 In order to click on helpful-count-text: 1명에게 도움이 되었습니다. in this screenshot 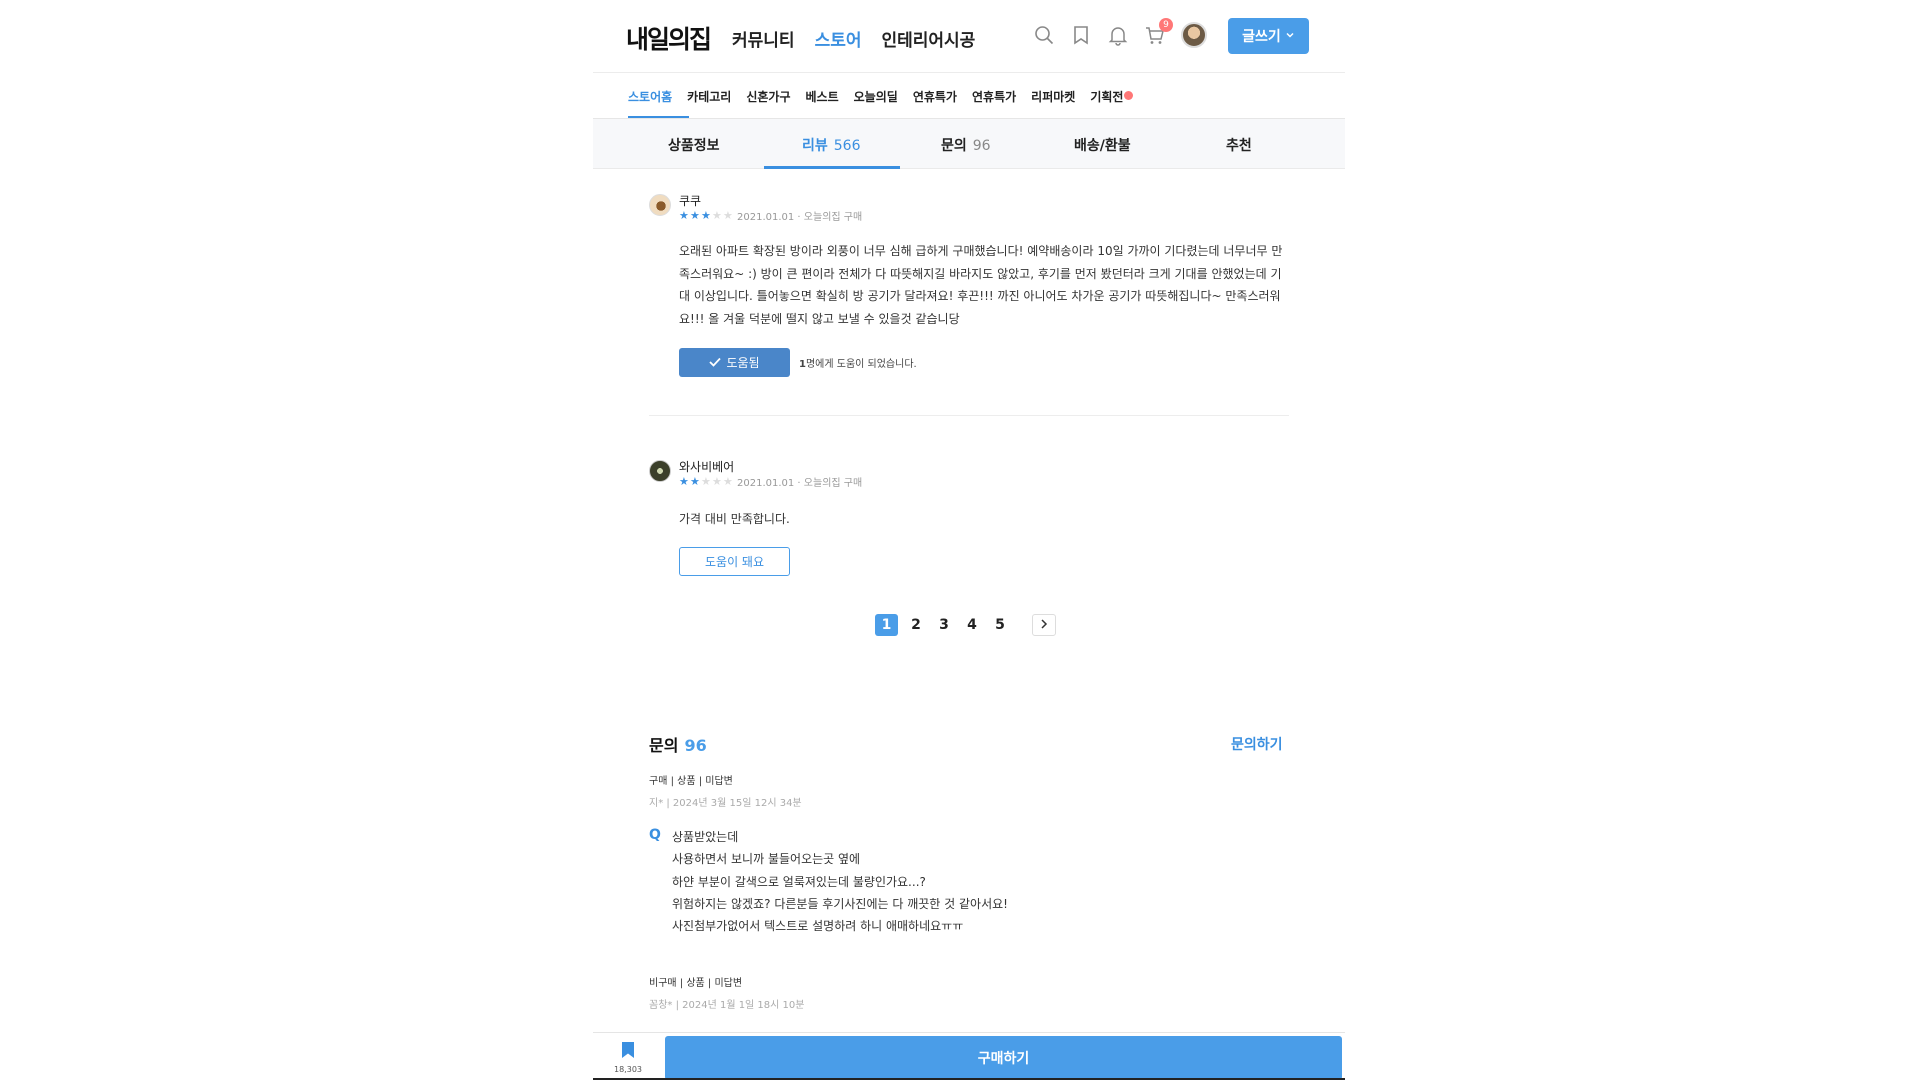, I will do `click(858, 362)`.